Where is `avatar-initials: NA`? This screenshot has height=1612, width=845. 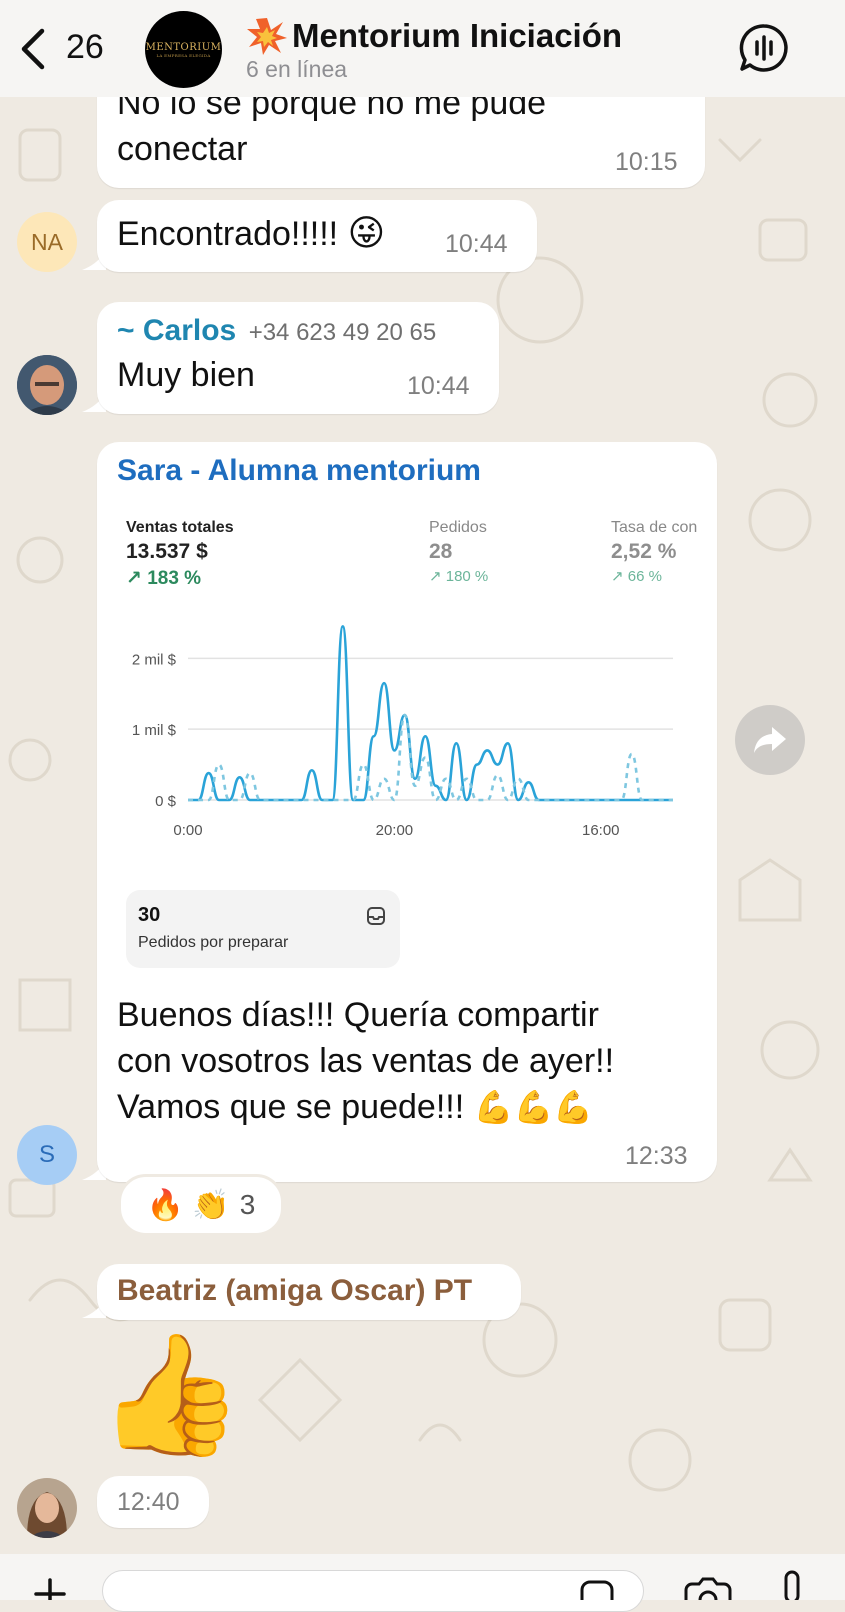 avatar-initials: NA is located at coordinates (47, 241).